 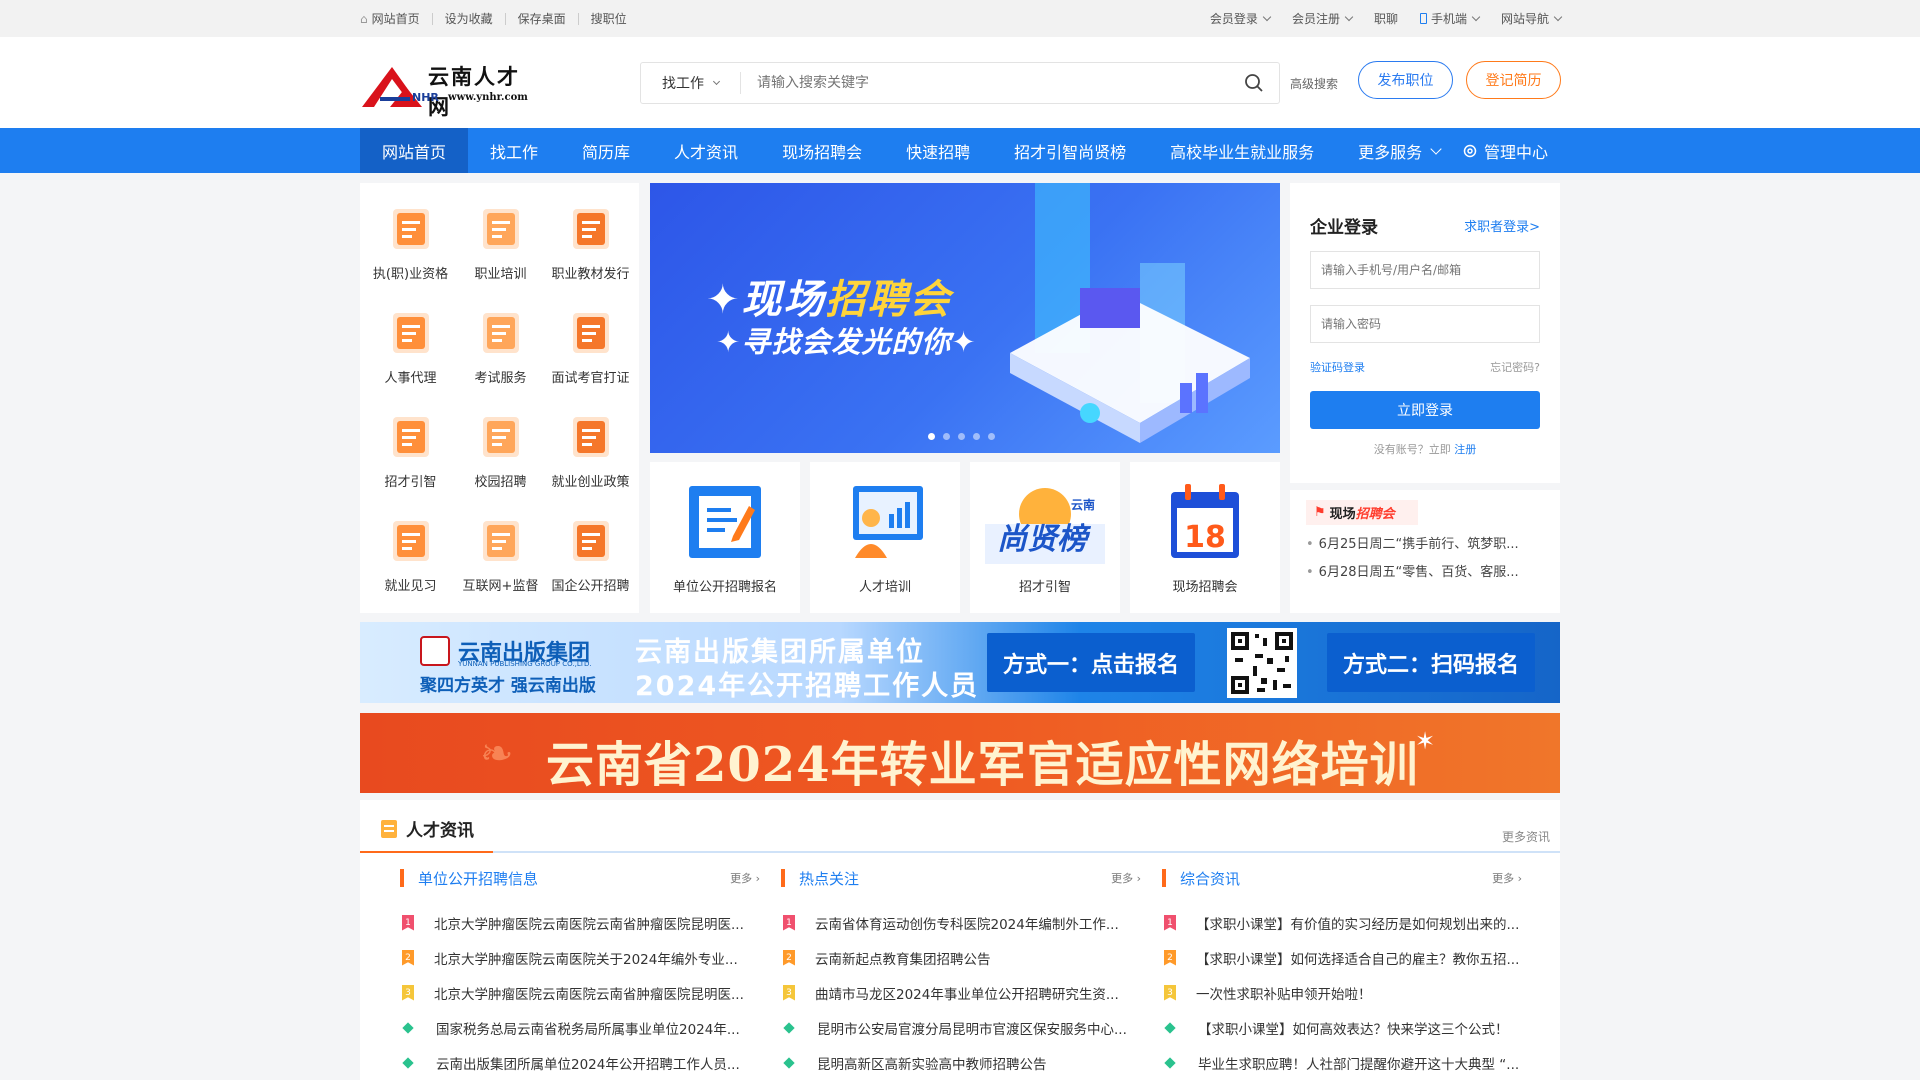 I want to click on news-column-title: 热点关注, so click(x=829, y=878).